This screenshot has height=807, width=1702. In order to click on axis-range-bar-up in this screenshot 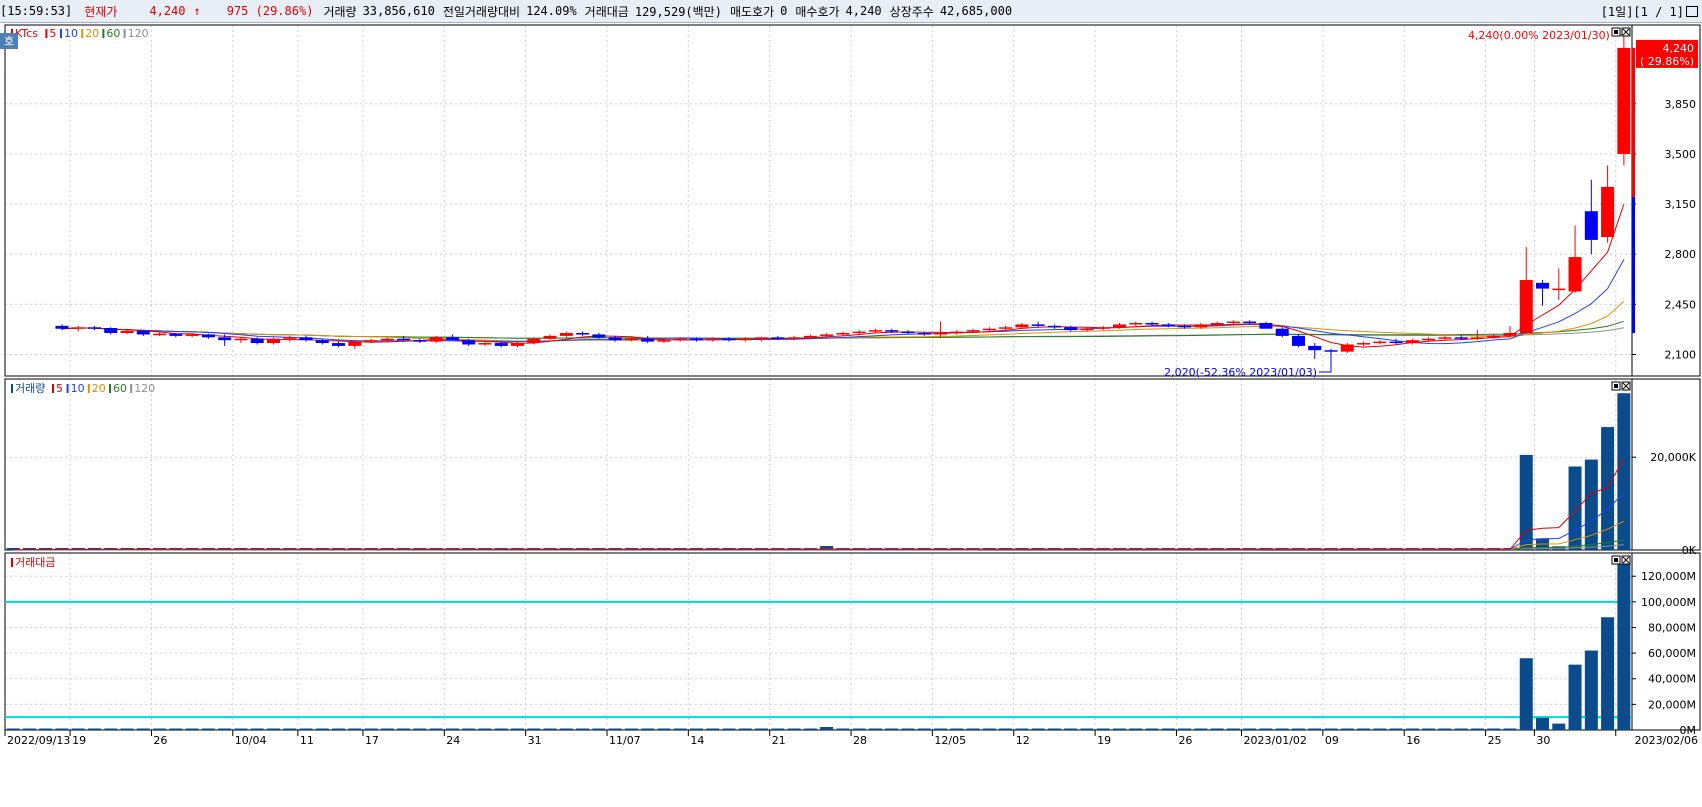, I will do `click(1633, 122)`.